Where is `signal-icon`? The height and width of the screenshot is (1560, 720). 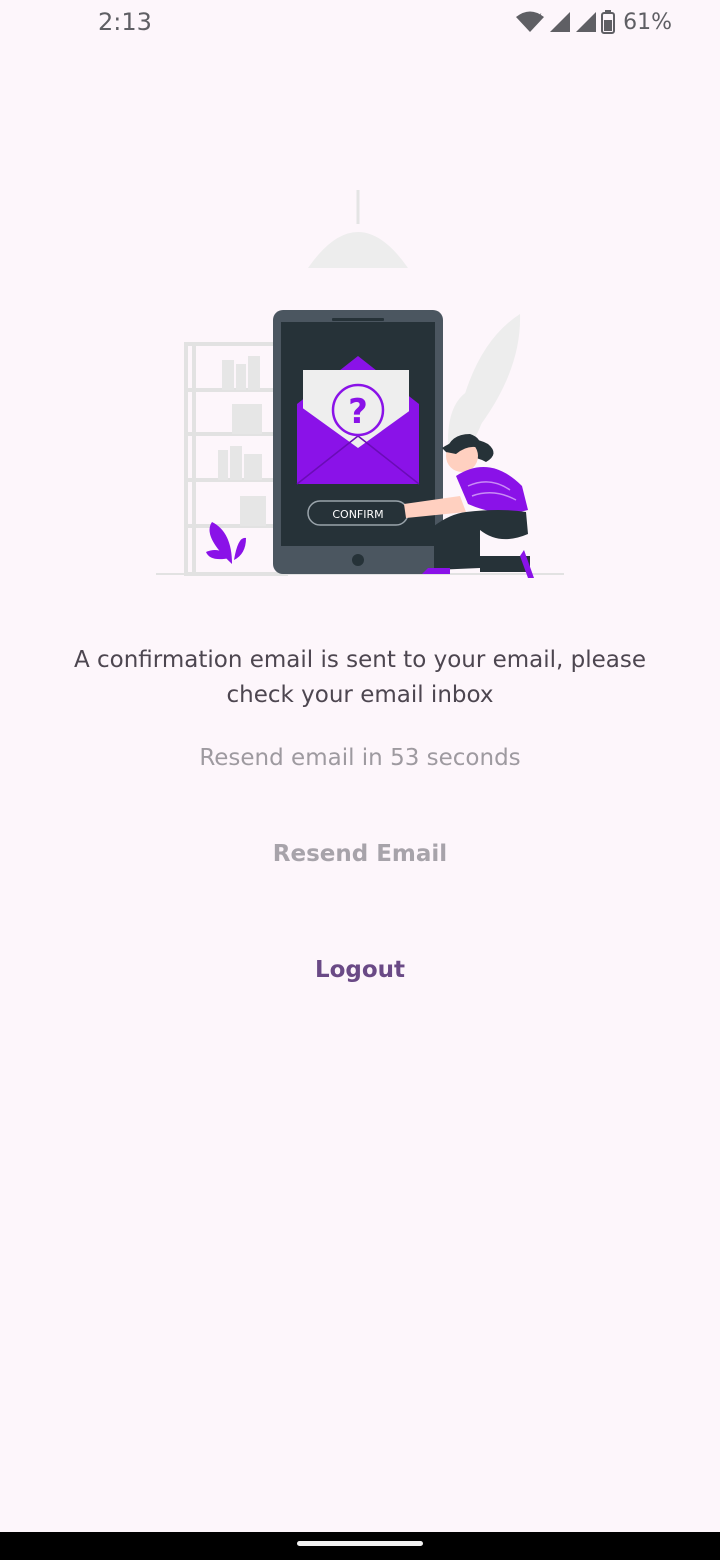
signal-icon is located at coordinates (560, 22).